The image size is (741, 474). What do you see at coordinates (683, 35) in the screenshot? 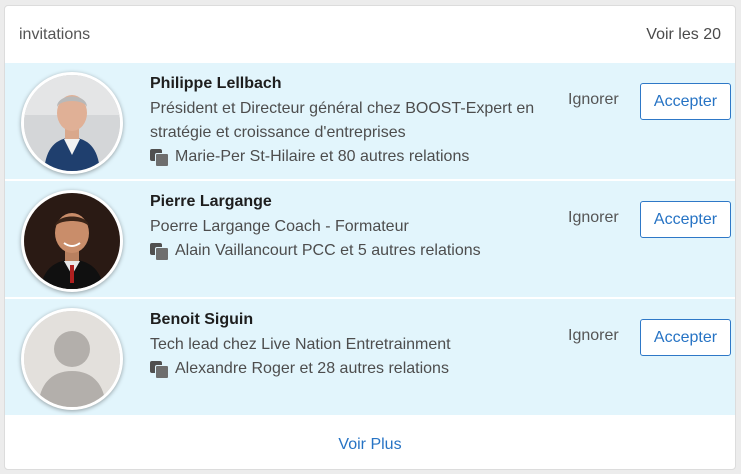
I see `see-all-link: Voir les 20` at bounding box center [683, 35].